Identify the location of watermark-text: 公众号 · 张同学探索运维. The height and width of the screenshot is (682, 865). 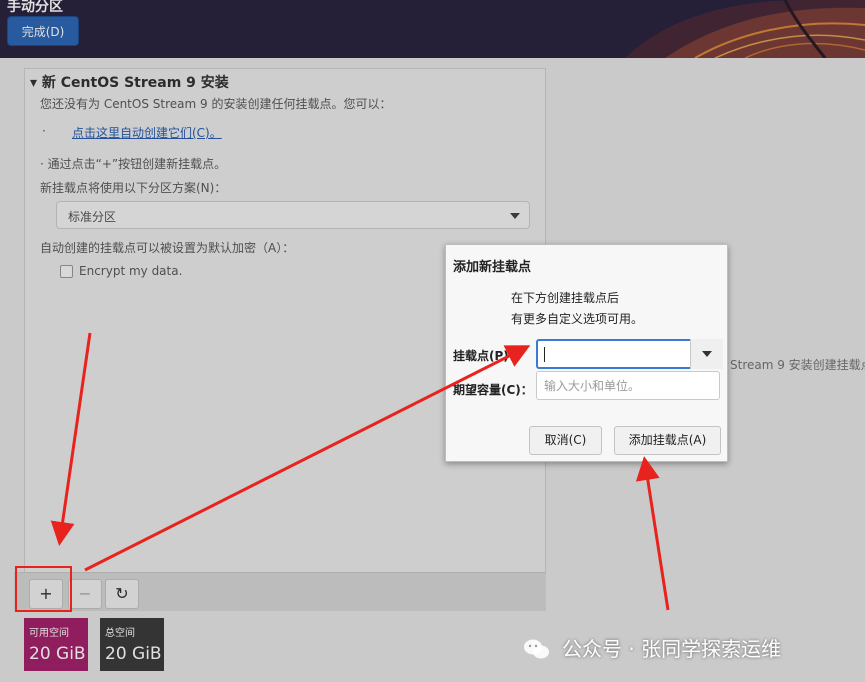
(672, 649).